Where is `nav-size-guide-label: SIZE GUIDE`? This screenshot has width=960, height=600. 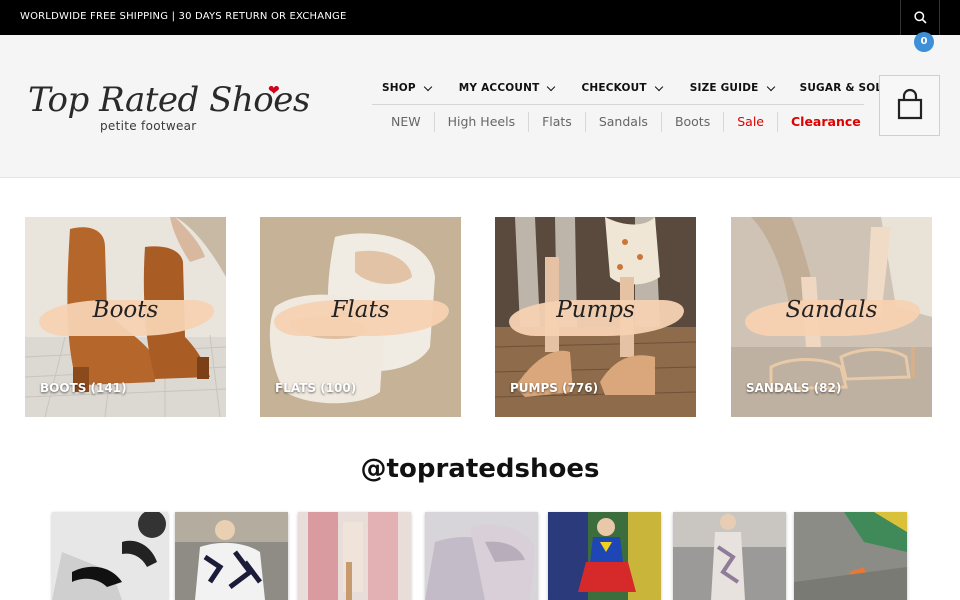 nav-size-guide-label: SIZE GUIDE is located at coordinates (724, 88).